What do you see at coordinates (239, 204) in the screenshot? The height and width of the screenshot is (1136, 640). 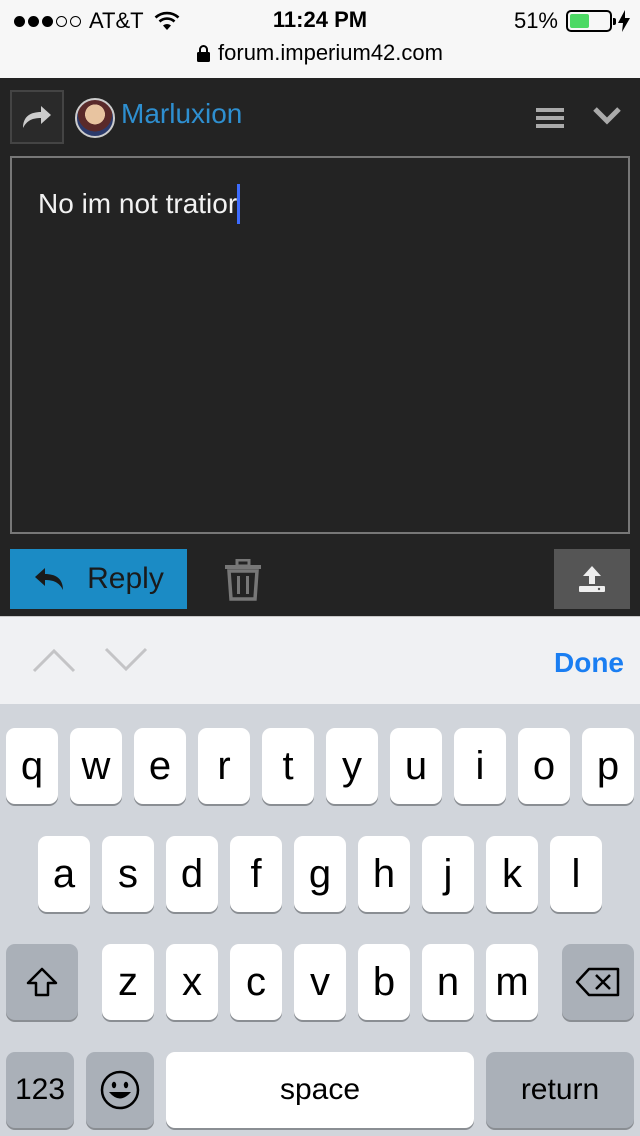 I see `text-caret` at bounding box center [239, 204].